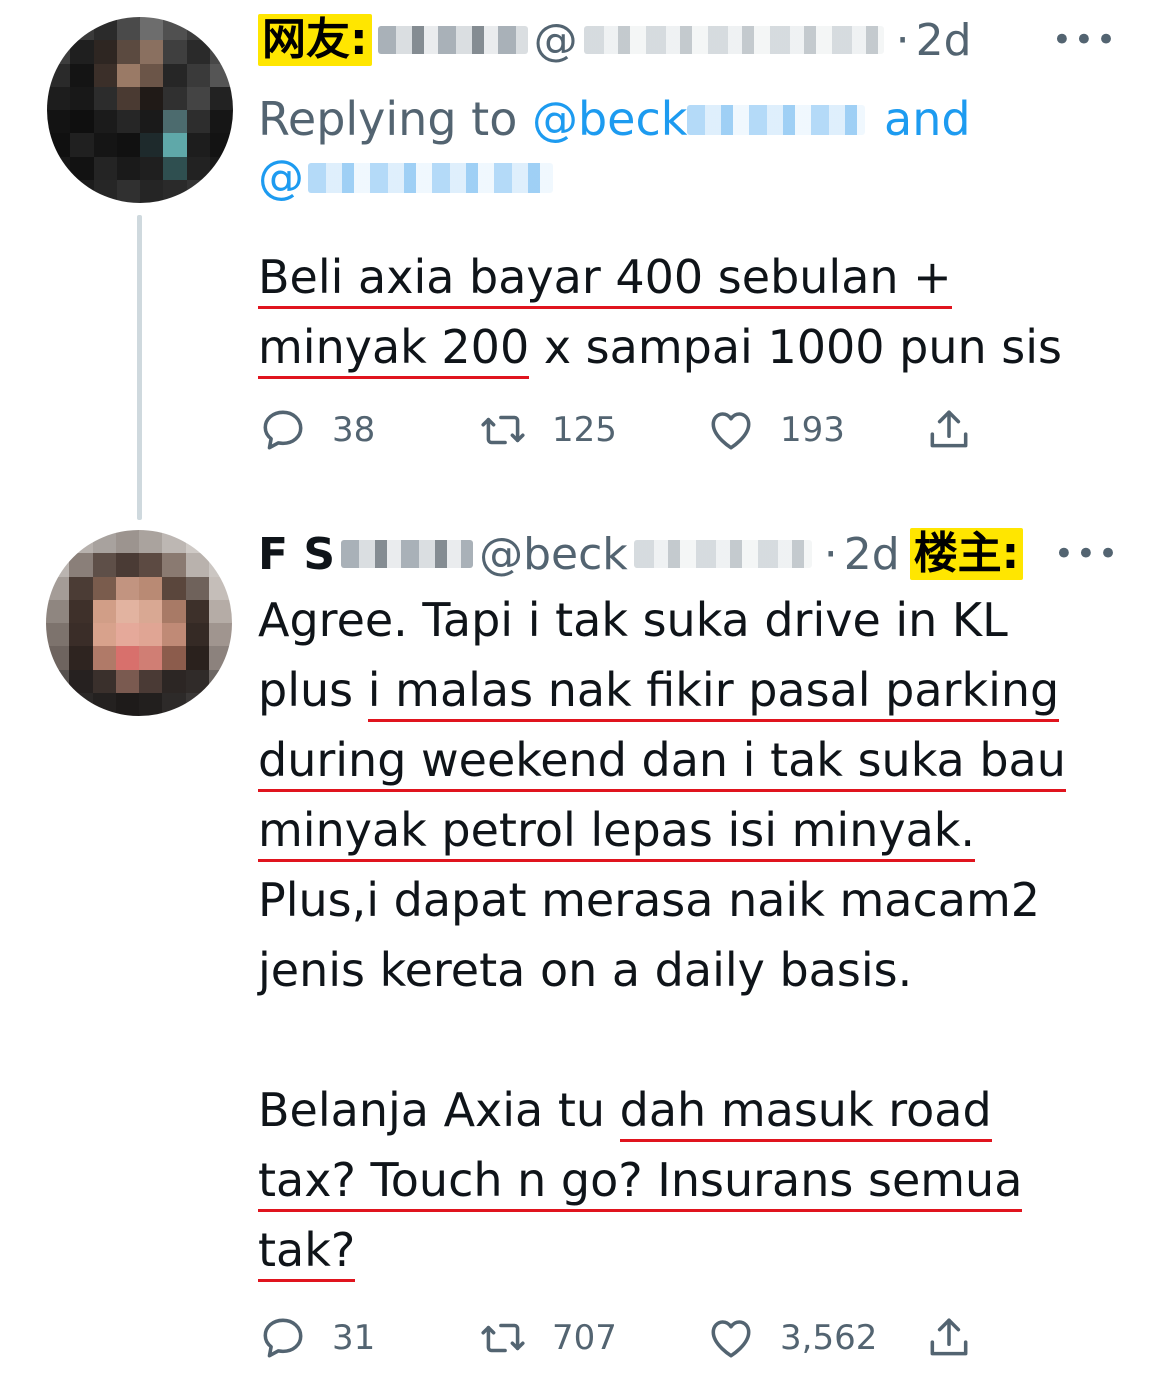  Describe the element at coordinates (662, 762) in the screenshot. I see `underlined-text: during weekend dan i tak suka bau` at that location.